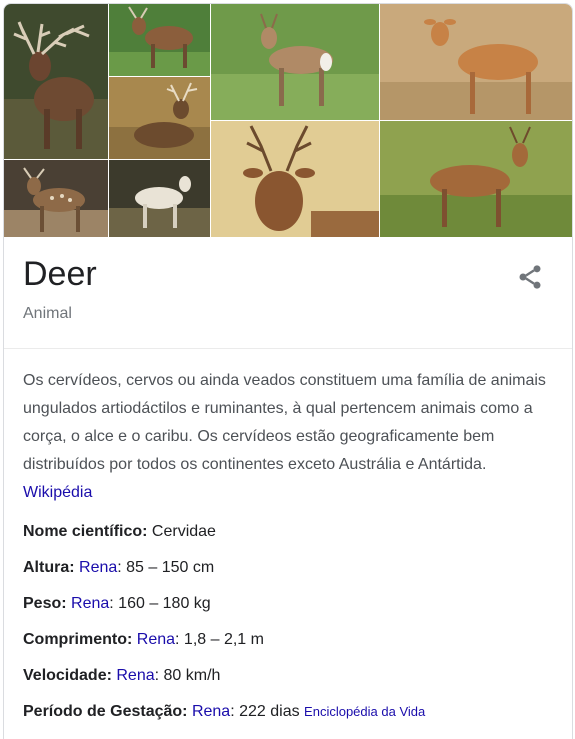  I want to click on wikipedia-link: Wikipédia, so click(57, 492).